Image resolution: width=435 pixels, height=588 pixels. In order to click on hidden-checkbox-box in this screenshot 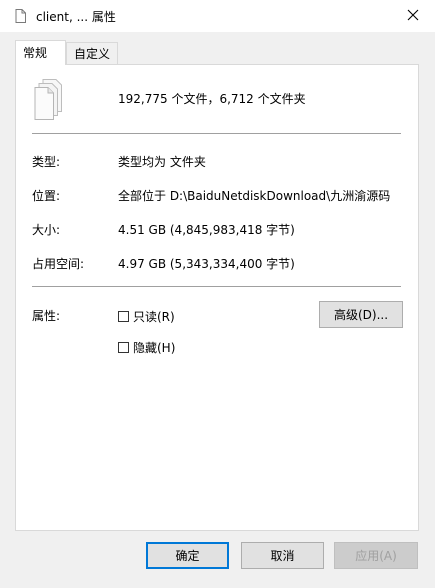, I will do `click(123, 347)`.